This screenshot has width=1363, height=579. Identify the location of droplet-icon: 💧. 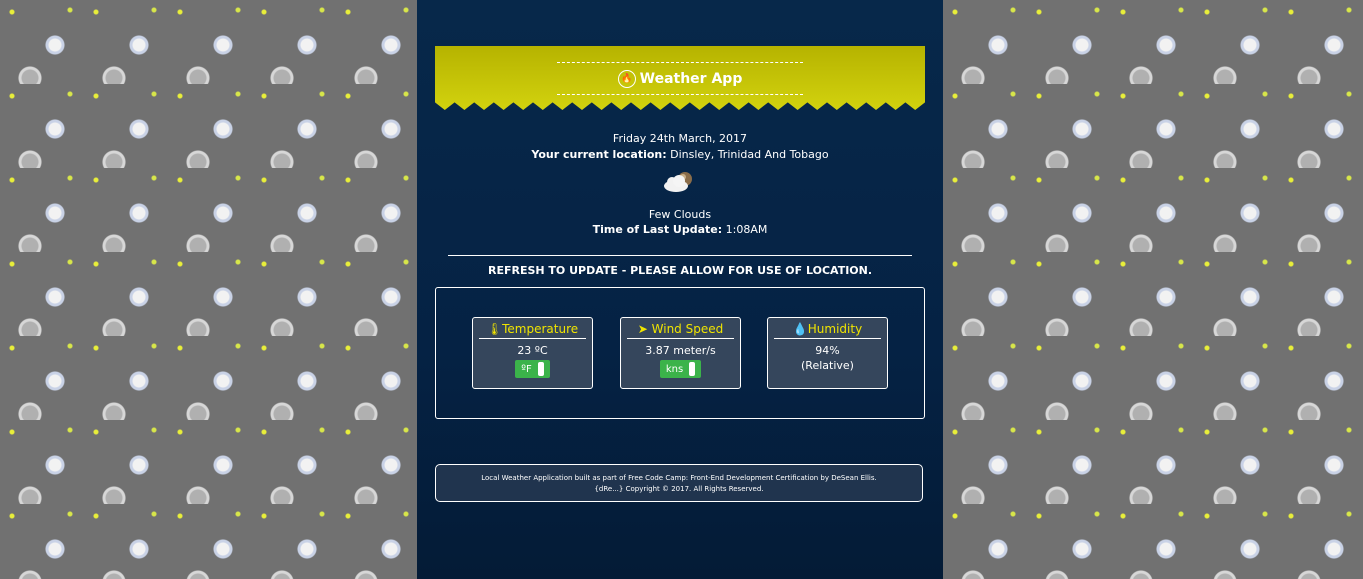
(800, 329).